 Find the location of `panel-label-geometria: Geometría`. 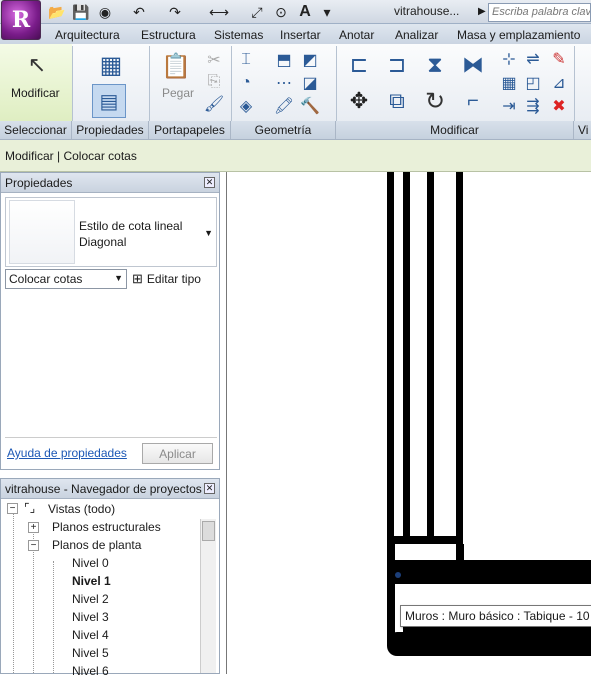

panel-label-geometria: Geometría is located at coordinates (283, 130).